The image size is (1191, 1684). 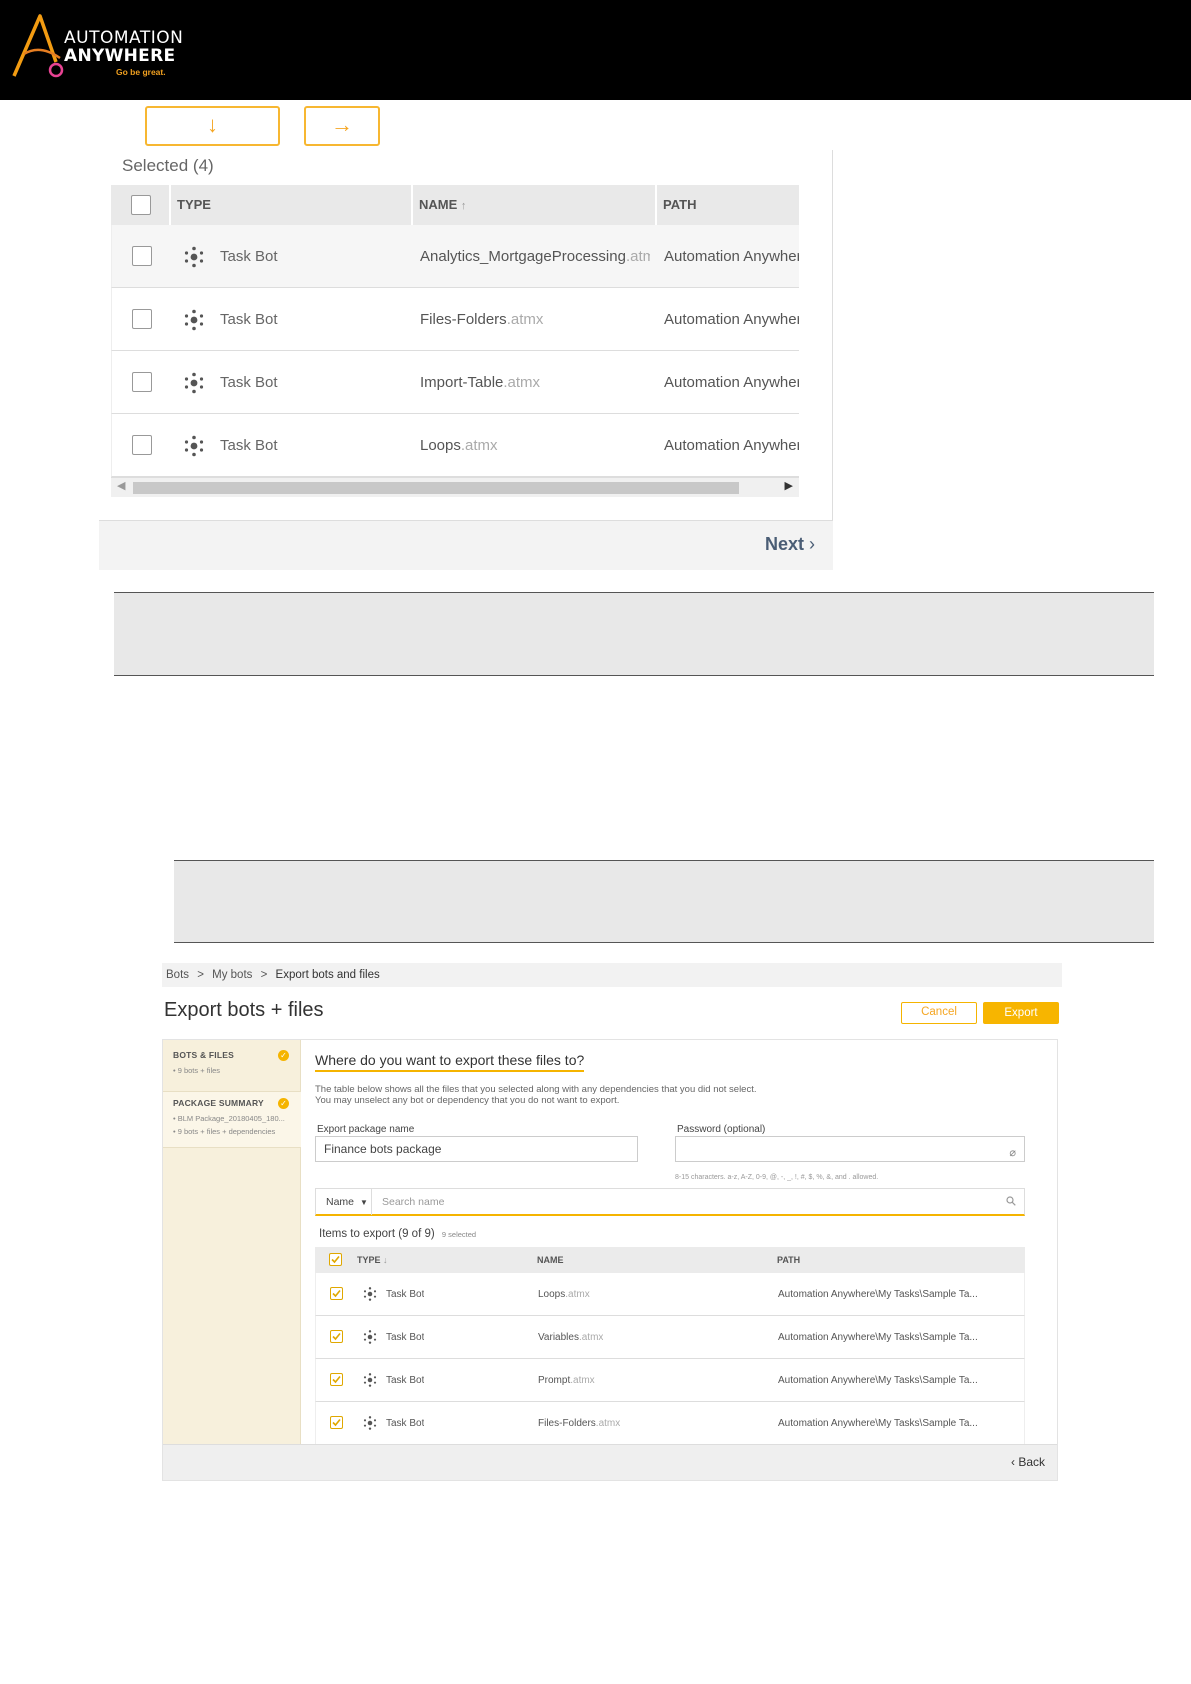 I want to click on row-name: Import-Table.atmx, so click(x=535, y=382).